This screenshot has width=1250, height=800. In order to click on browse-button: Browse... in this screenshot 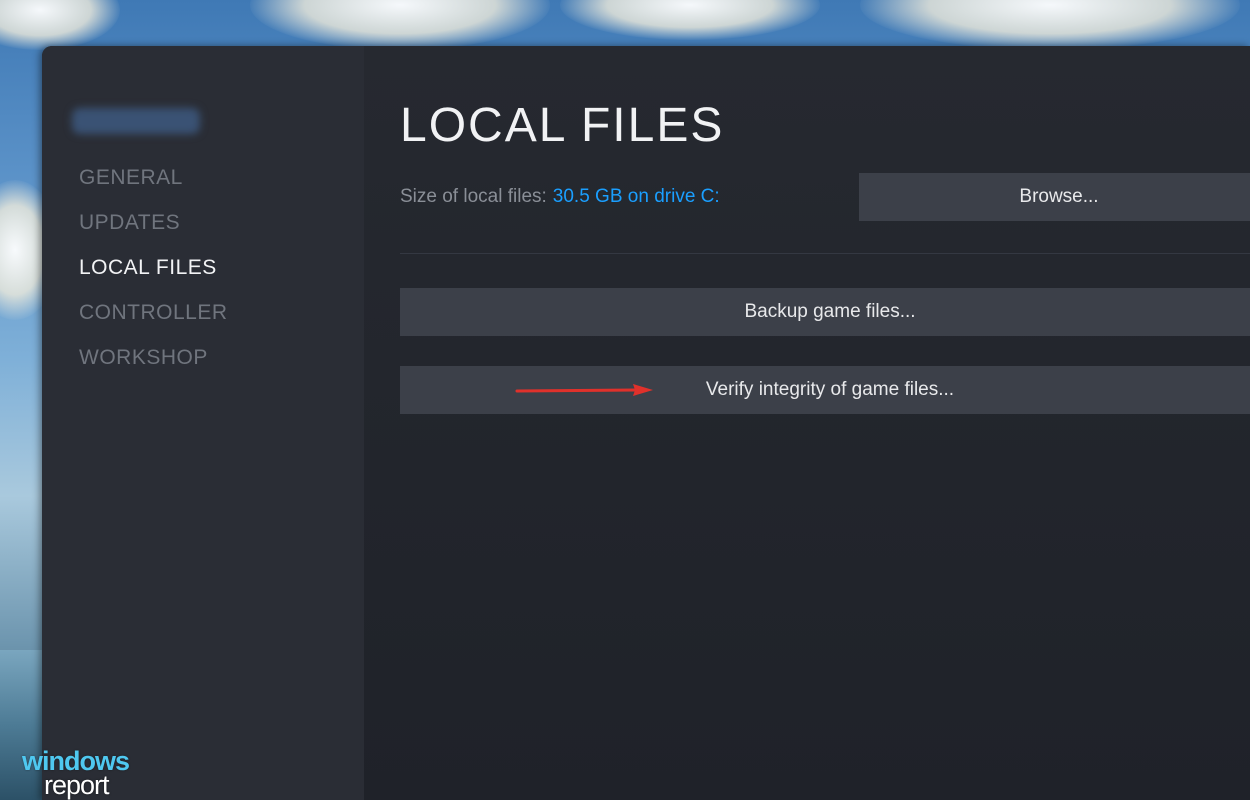, I will do `click(1054, 197)`.